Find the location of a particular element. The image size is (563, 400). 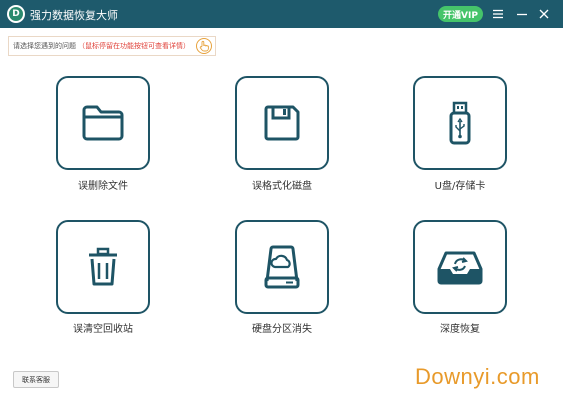

tile-formatted-disk is located at coordinates (282, 123).